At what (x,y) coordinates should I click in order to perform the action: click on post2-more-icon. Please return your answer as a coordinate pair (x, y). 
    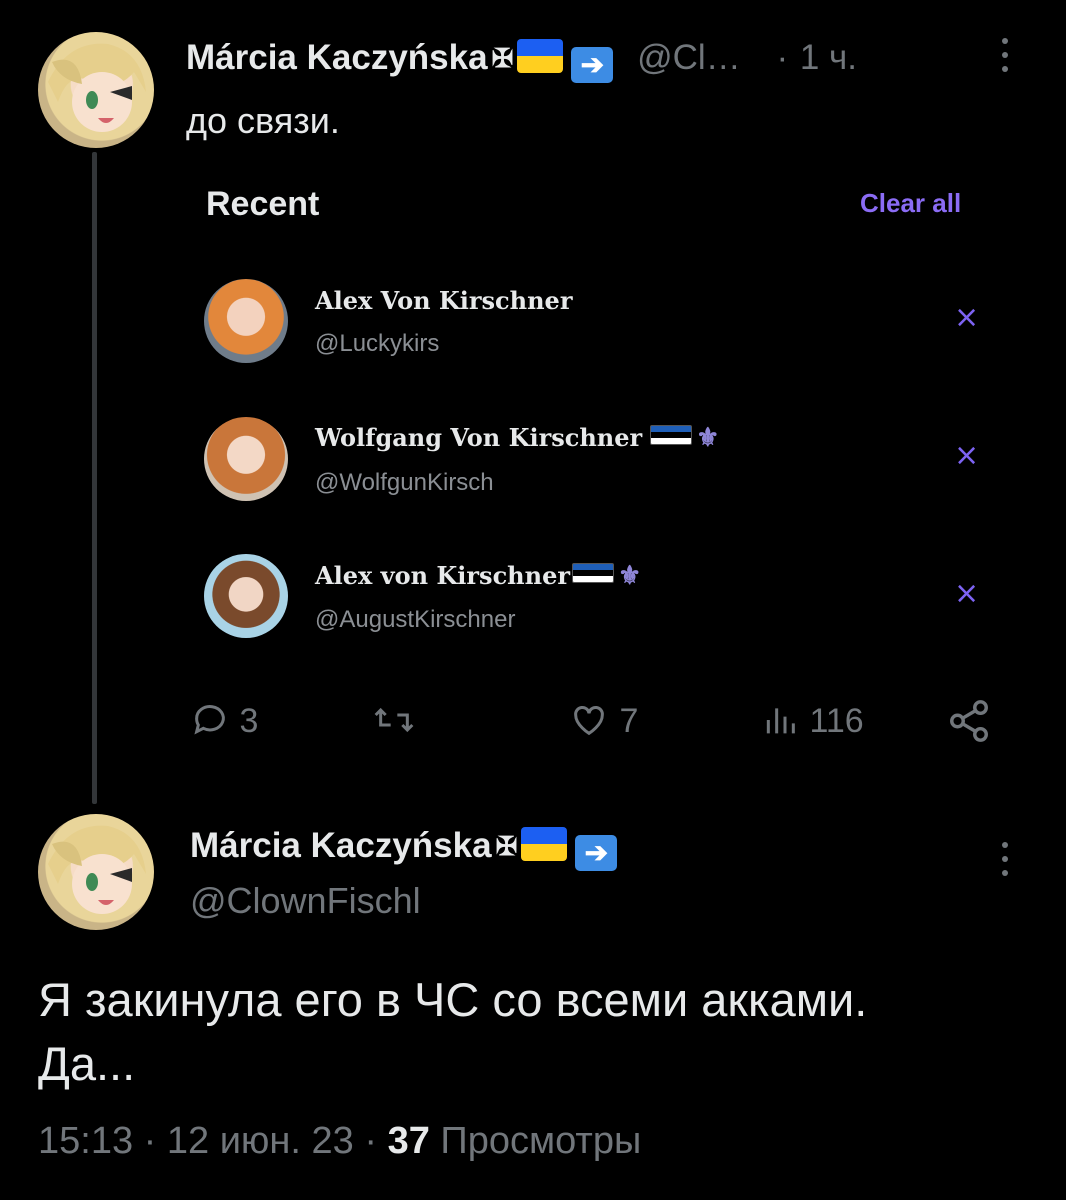
    Looking at the image, I should click on (1005, 863).